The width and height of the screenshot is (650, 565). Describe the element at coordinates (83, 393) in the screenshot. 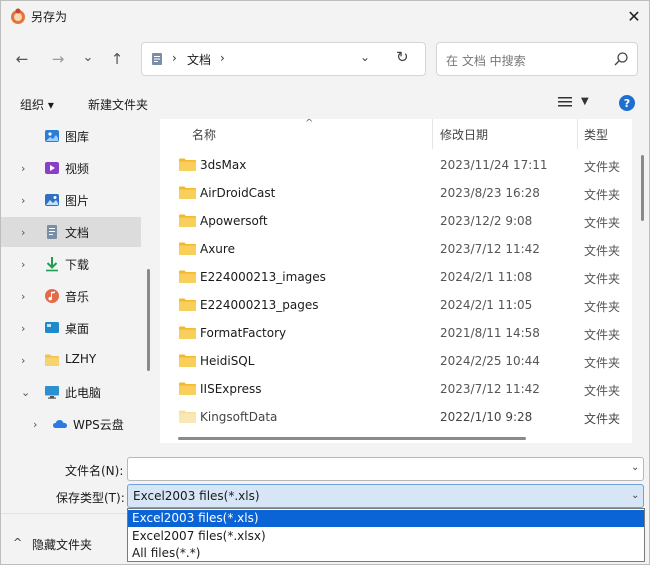

I see `sidebar-item-label: 此电脑` at that location.